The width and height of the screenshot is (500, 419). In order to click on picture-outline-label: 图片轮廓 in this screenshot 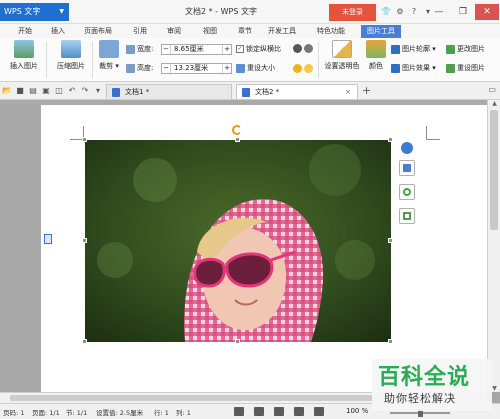, I will do `click(416, 49)`.